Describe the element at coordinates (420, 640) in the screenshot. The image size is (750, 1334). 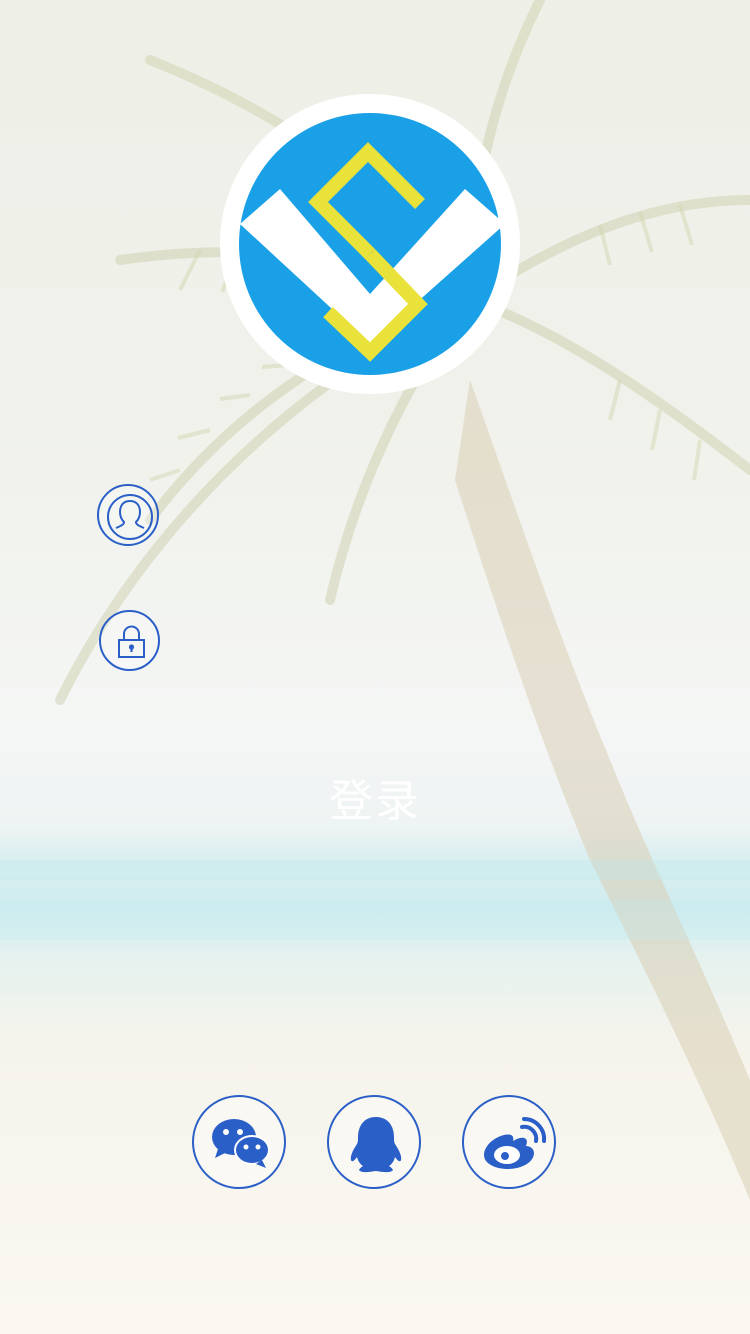
I see `password-input` at that location.